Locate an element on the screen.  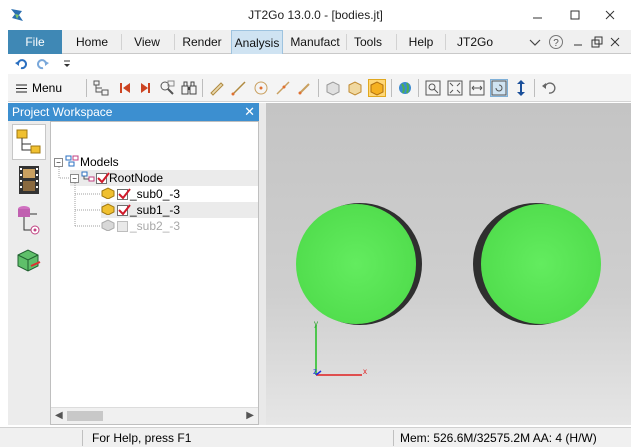
workspace-side-tabs is located at coordinates (29, 273).